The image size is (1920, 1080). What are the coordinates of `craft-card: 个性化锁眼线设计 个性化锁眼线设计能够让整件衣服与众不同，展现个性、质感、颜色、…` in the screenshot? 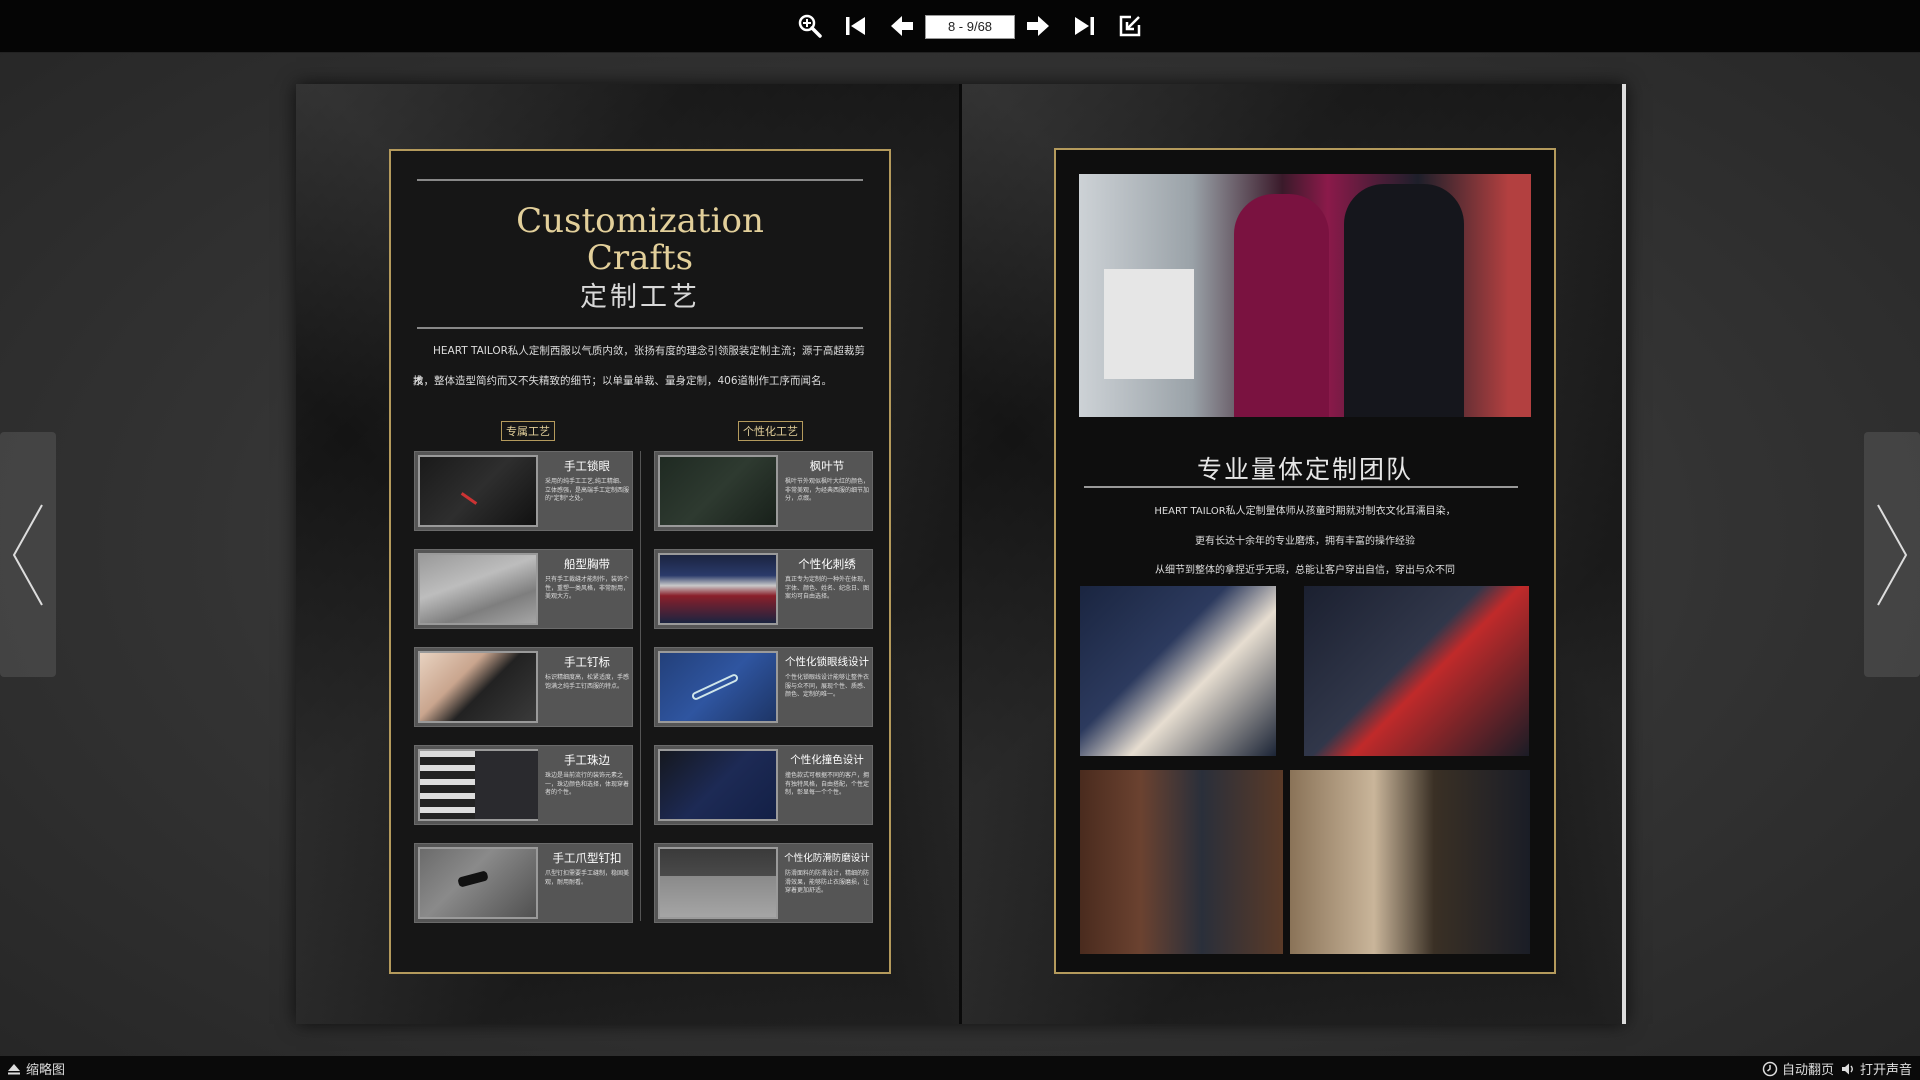 It's located at (763, 687).